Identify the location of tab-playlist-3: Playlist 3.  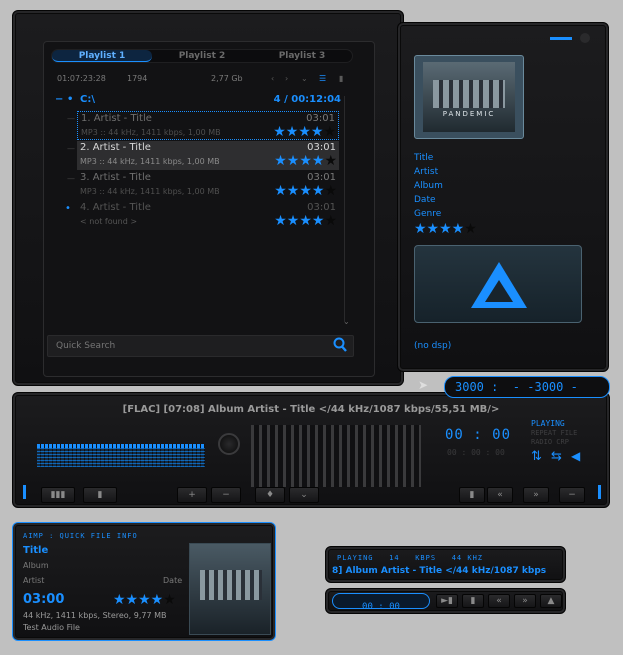
(302, 56).